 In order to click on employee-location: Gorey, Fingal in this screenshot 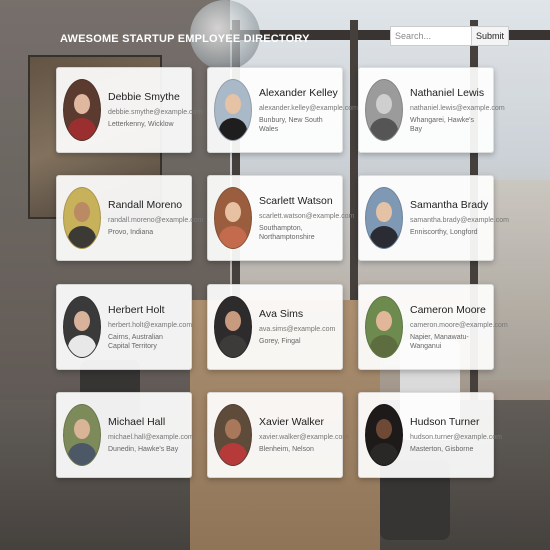, I will do `click(280, 341)`.